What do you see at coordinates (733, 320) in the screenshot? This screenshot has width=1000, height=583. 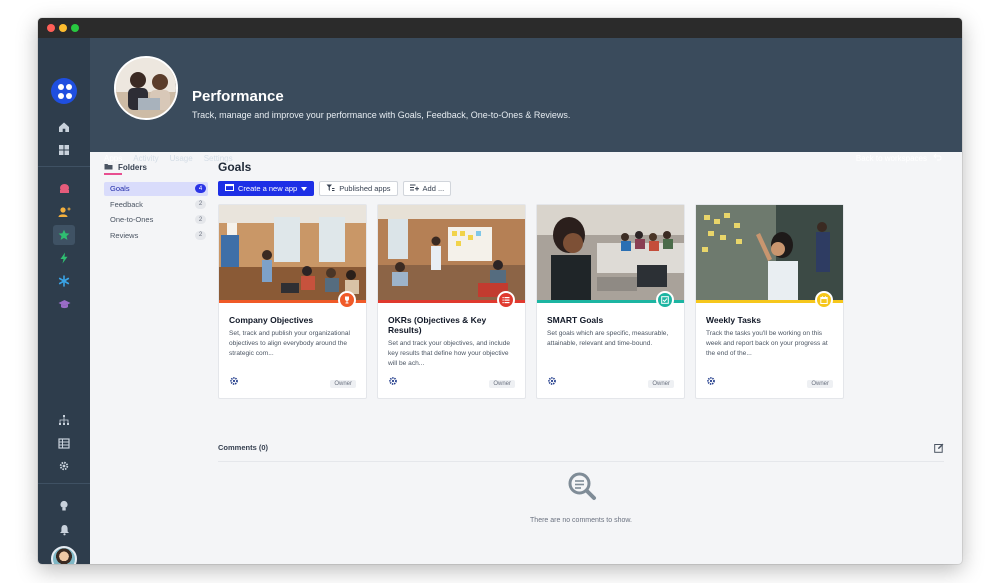 I see `card-title: Weekly Tasks` at bounding box center [733, 320].